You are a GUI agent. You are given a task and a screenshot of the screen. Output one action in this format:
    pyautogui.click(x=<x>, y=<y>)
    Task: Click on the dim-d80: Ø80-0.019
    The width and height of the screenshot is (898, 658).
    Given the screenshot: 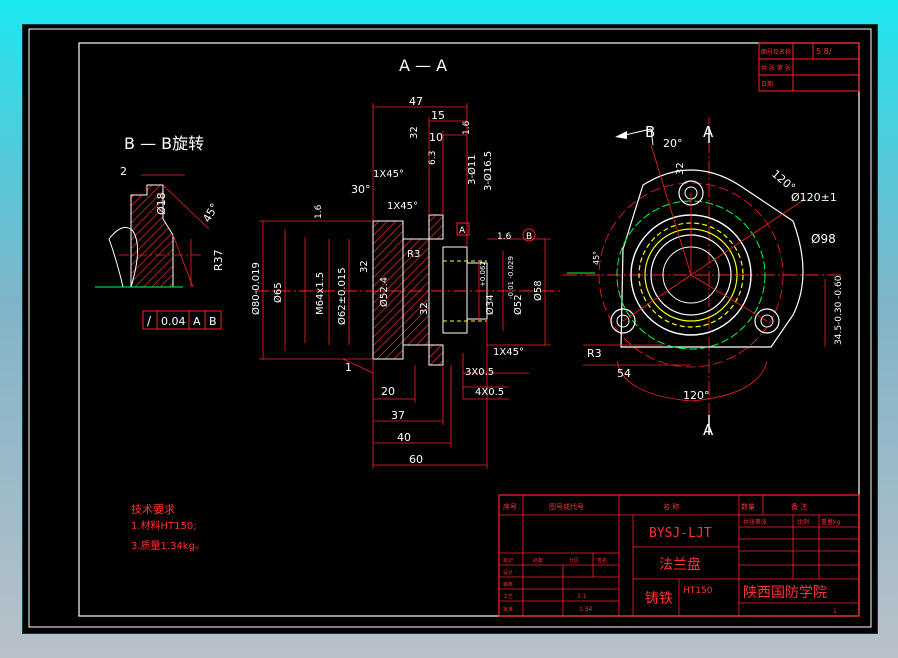 What is the action you would take?
    pyautogui.click(x=256, y=288)
    